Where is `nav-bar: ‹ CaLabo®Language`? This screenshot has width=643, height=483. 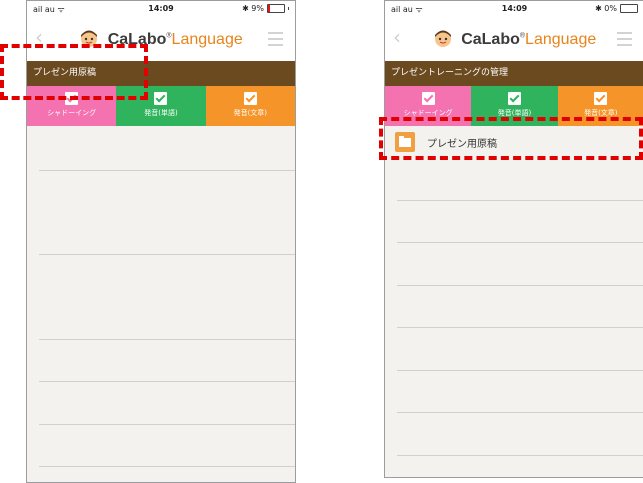 nav-bar: ‹ CaLabo®Language is located at coordinates (514, 39).